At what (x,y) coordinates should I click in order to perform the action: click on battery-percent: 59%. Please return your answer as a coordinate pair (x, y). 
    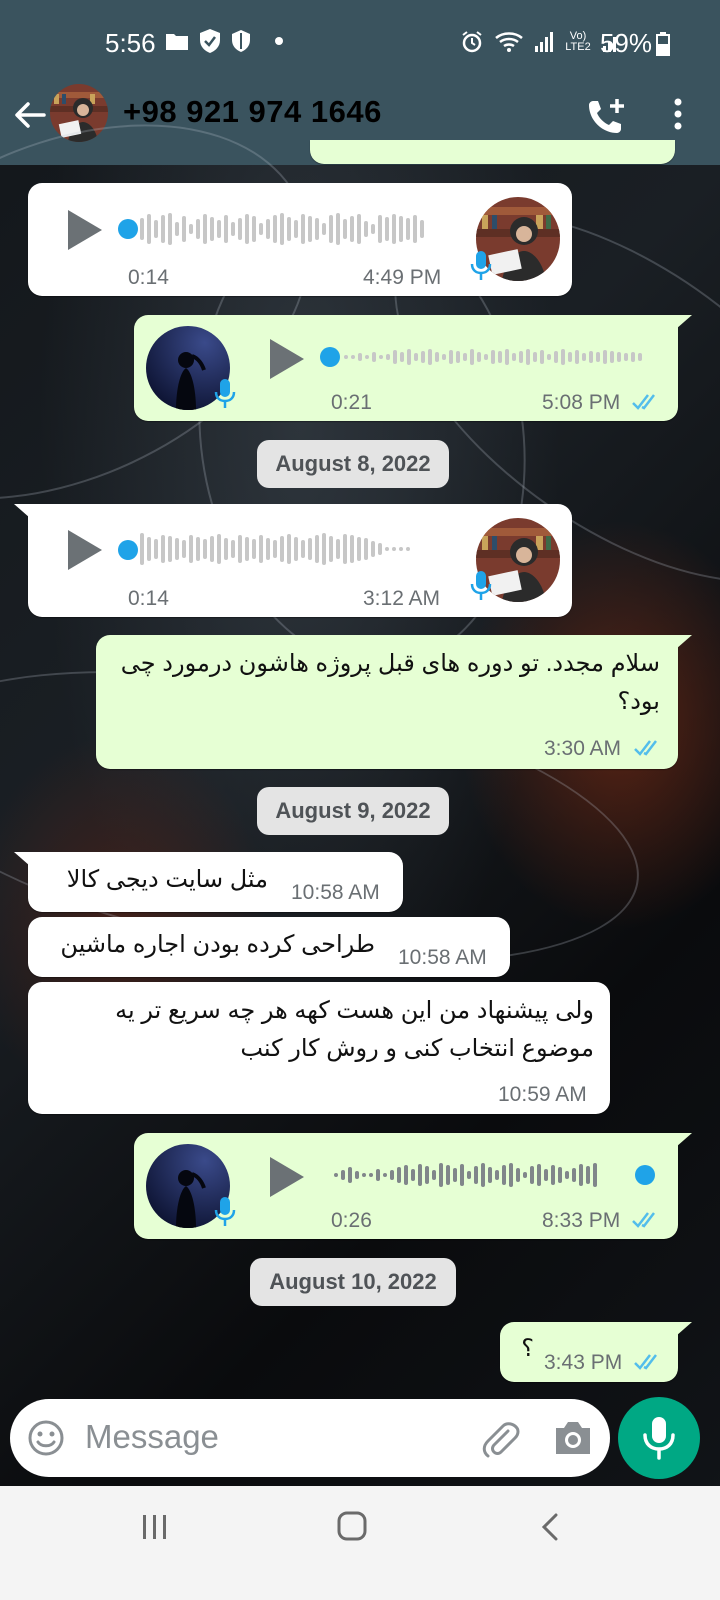
    Looking at the image, I should click on (625, 43).